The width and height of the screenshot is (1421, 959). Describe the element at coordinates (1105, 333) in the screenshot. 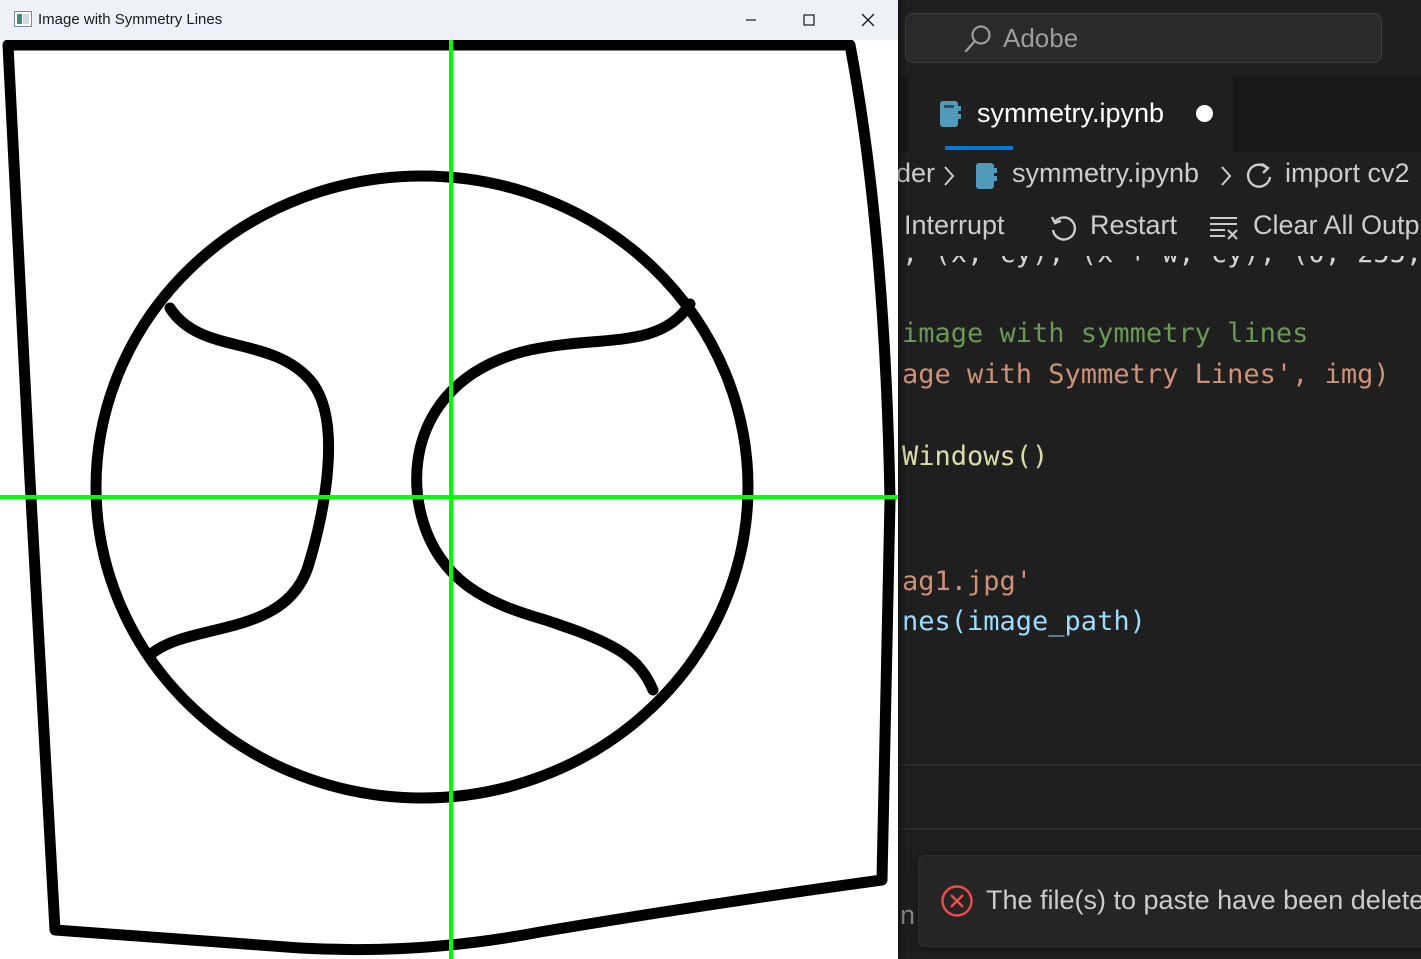

I see `code-line: image with symmetry lines` at that location.